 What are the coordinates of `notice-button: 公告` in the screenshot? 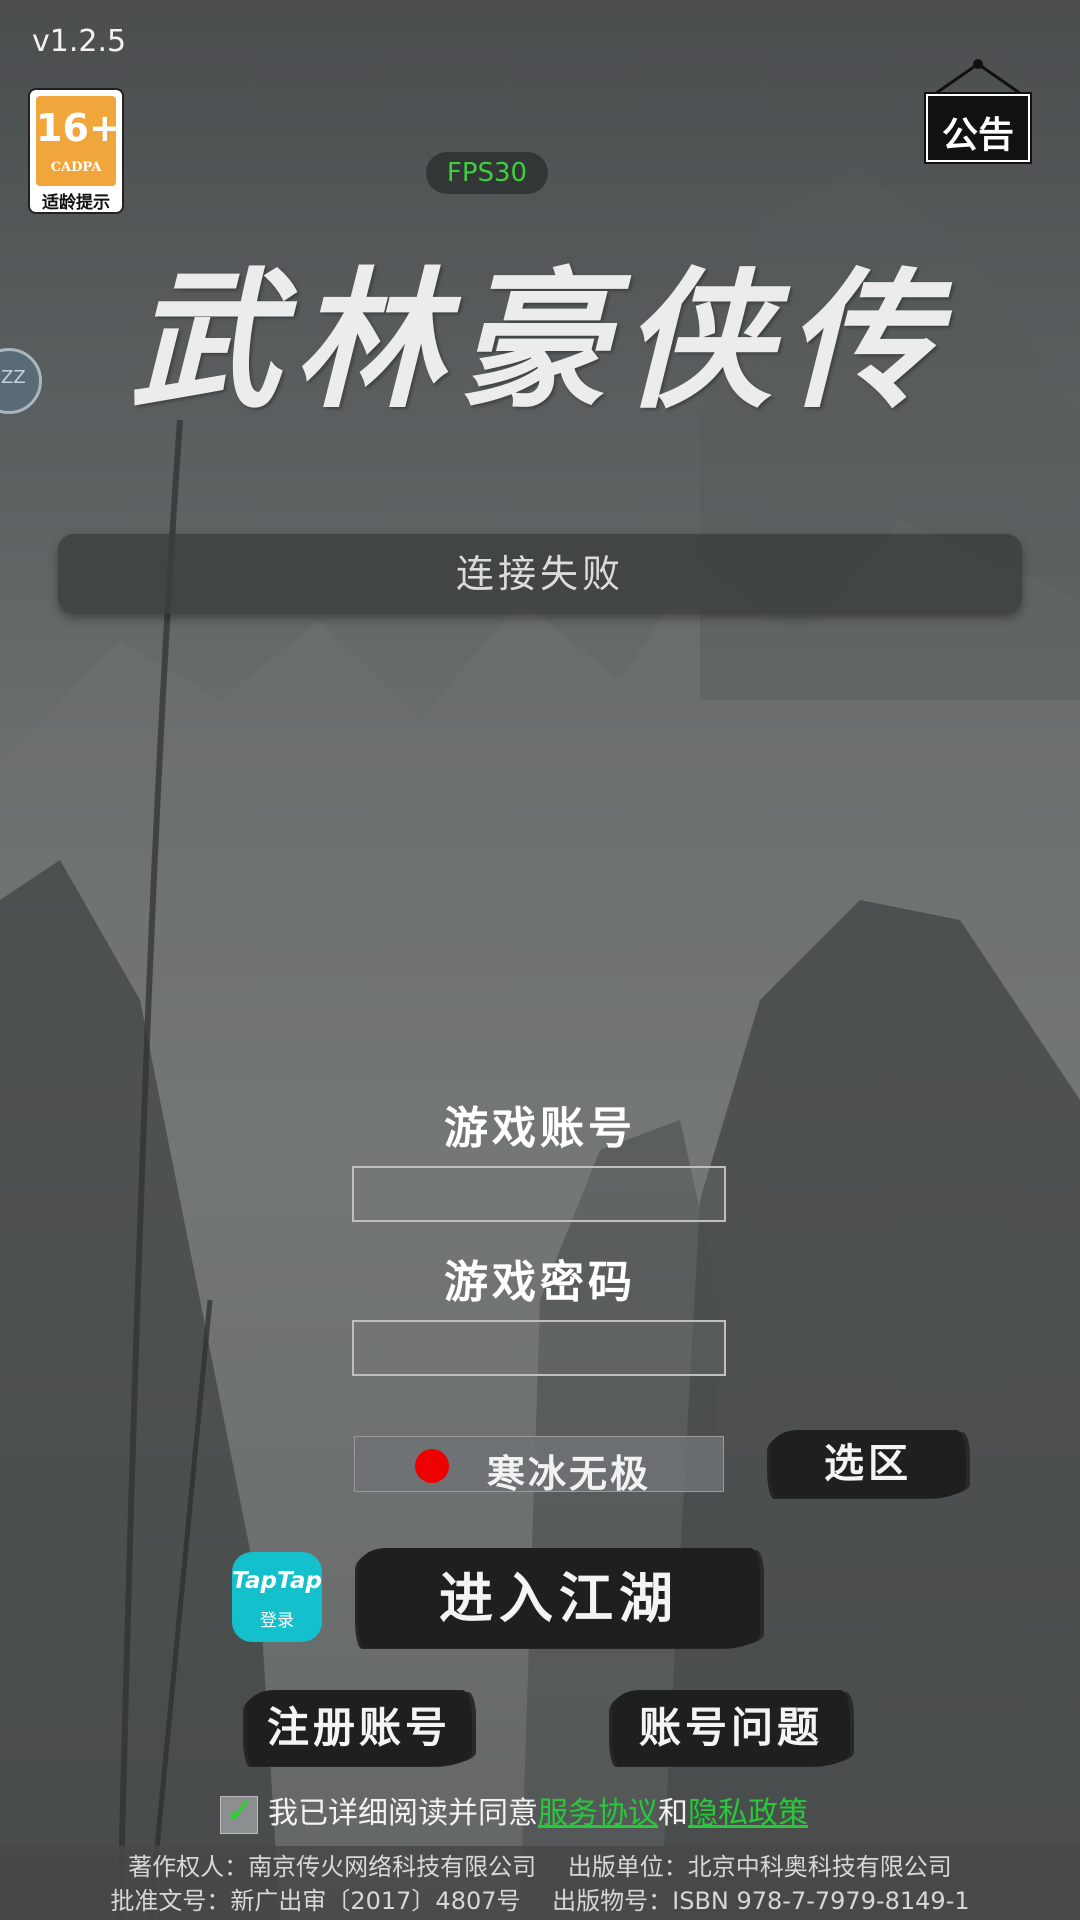 It's located at (978, 111).